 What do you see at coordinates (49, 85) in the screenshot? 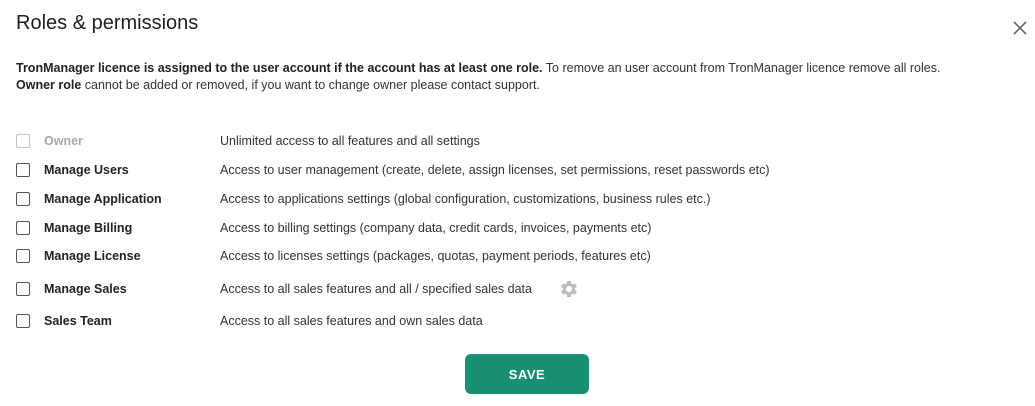
I see `owner-note-bold: Owner role` at bounding box center [49, 85].